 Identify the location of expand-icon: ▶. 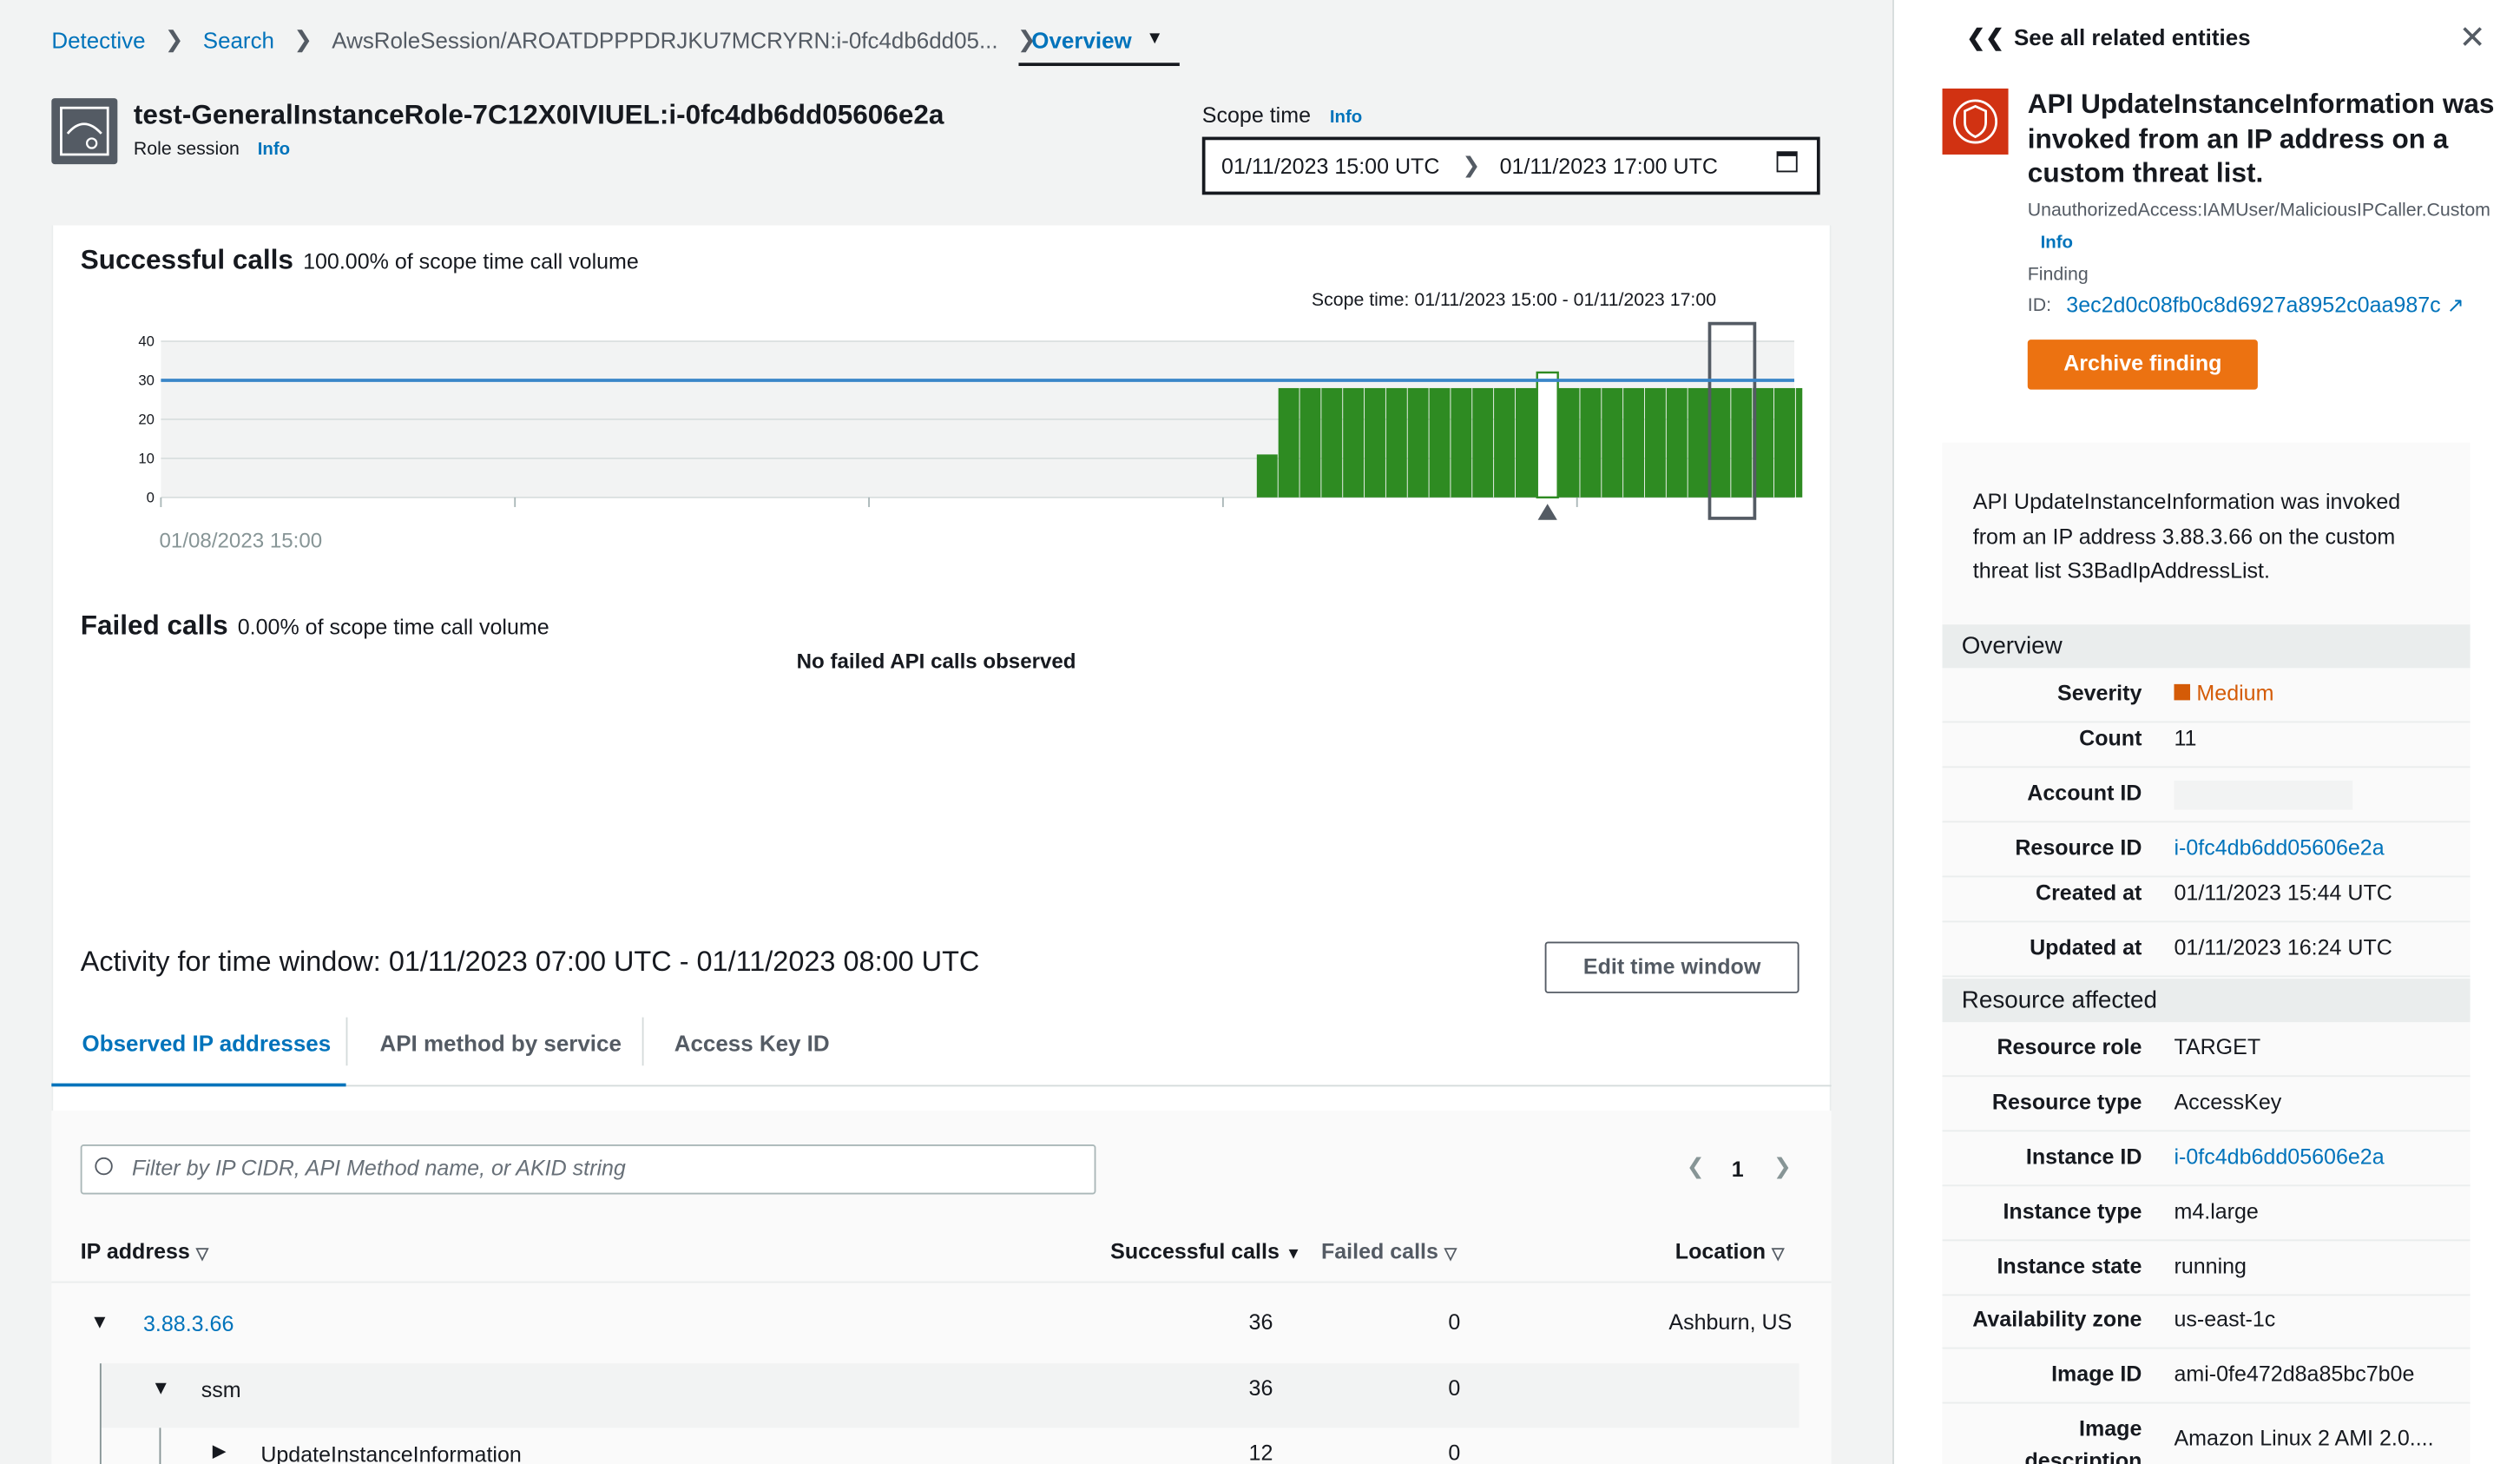
(220, 1451).